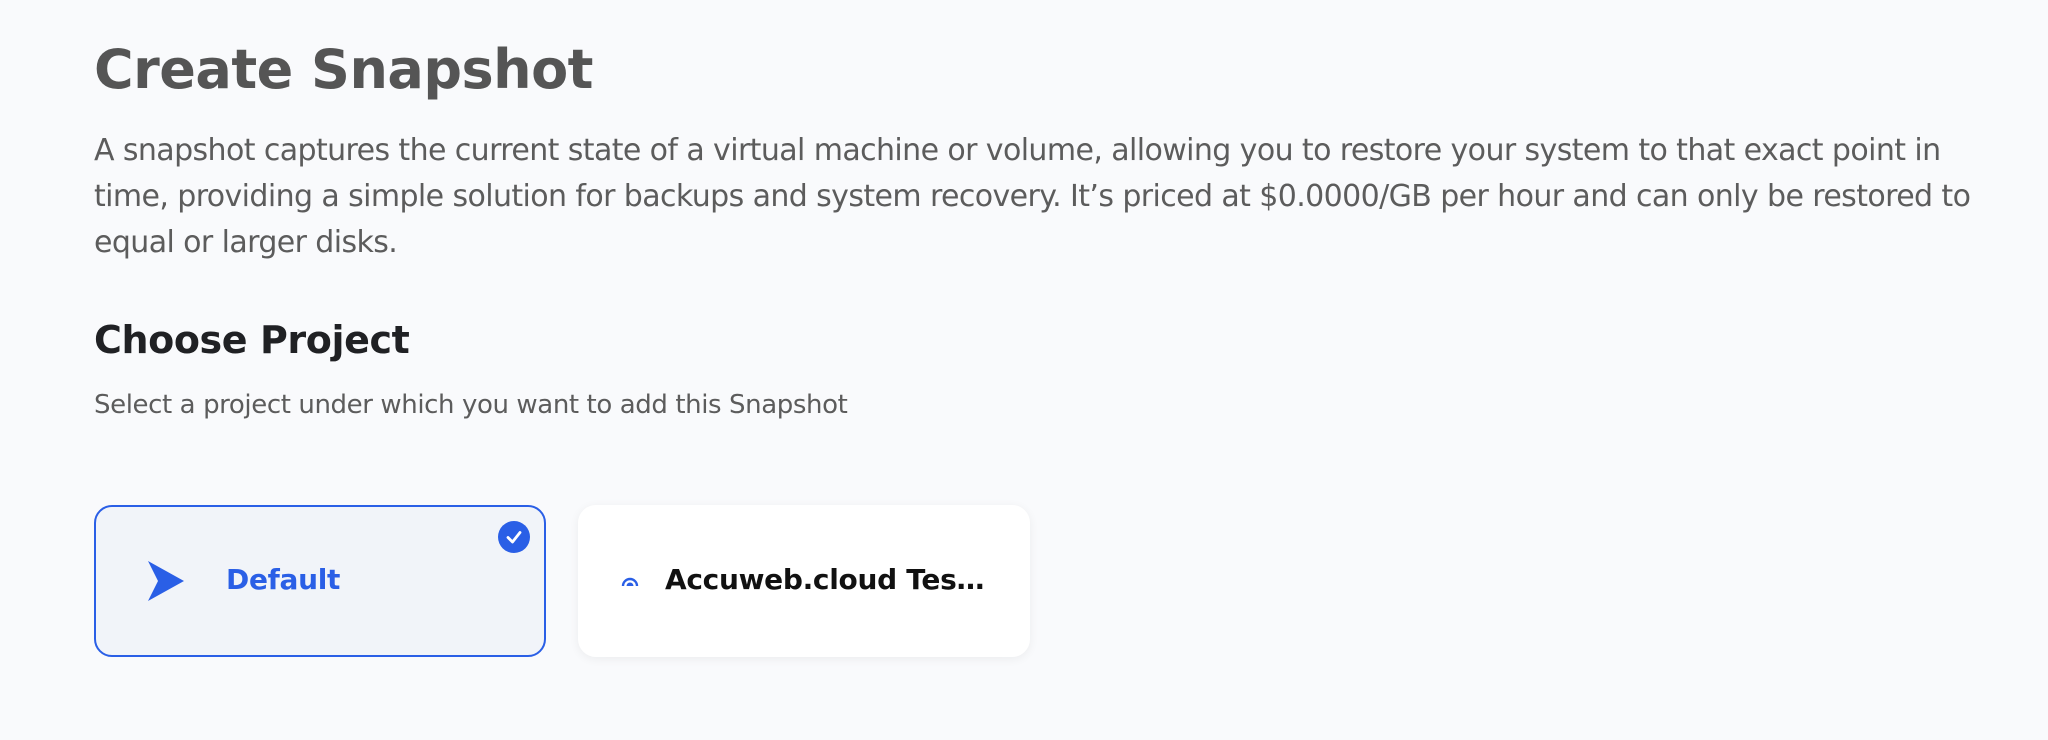 Image resolution: width=2048 pixels, height=740 pixels. I want to click on signal-icon, so click(630, 582).